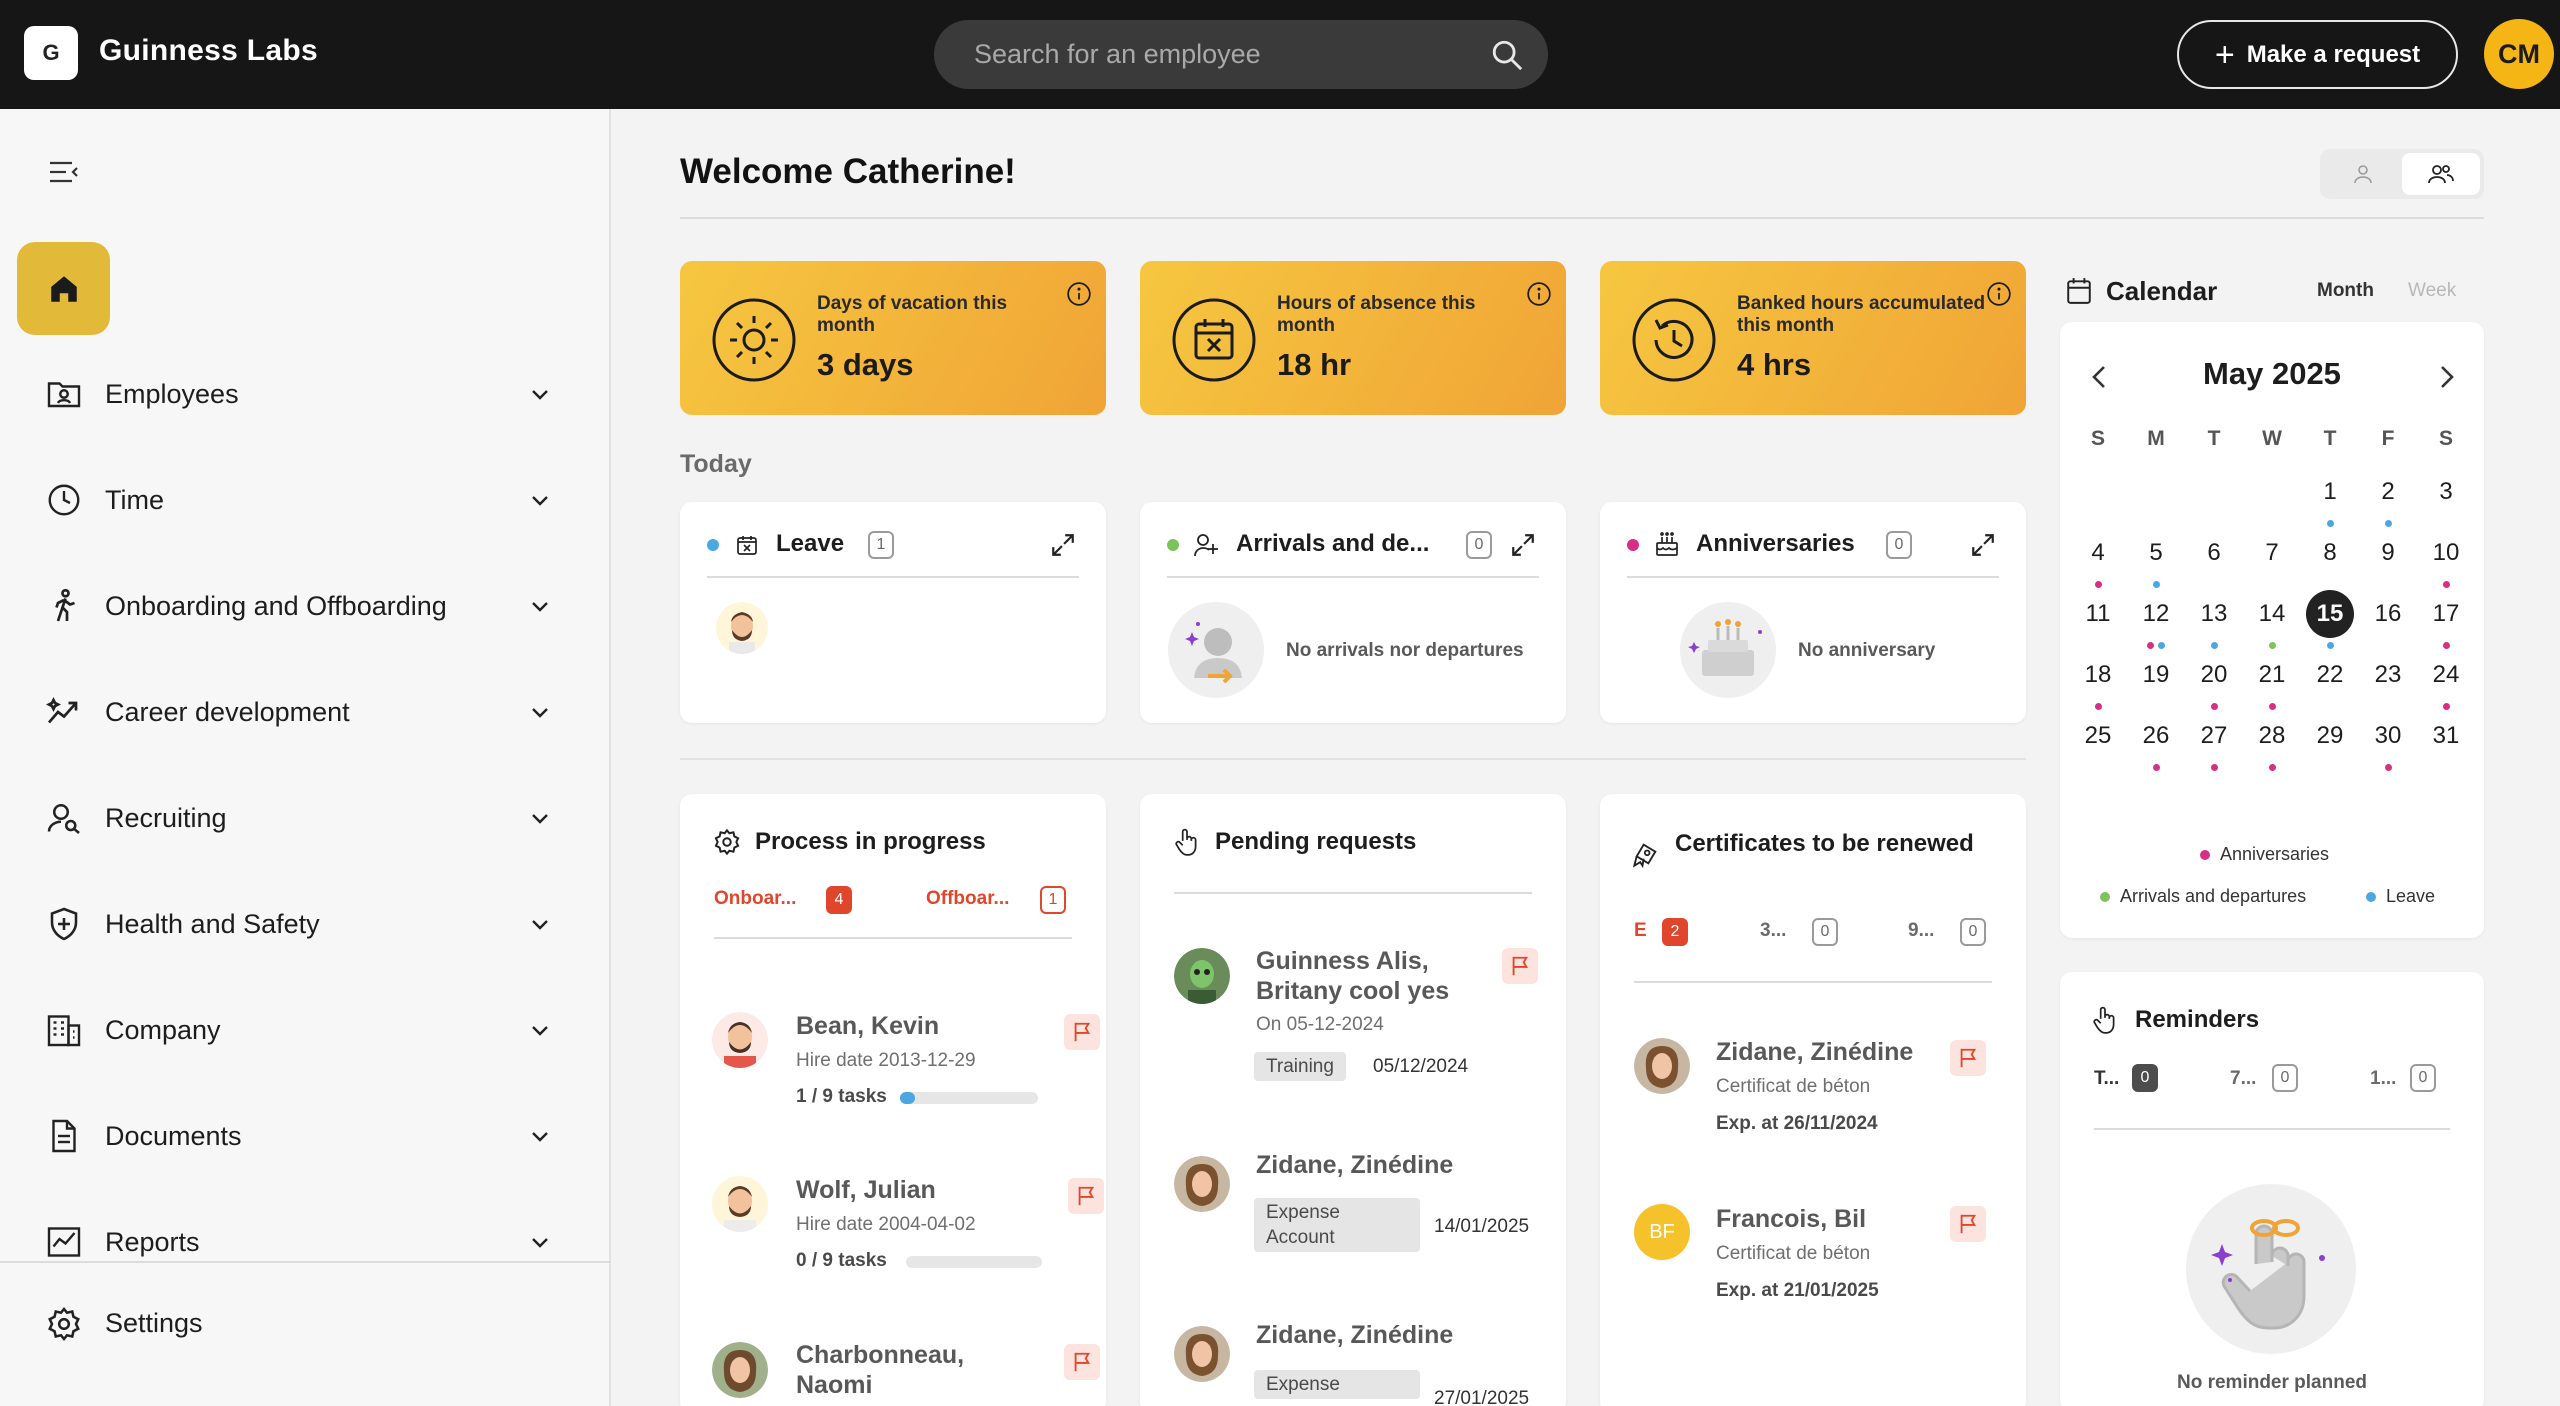 The image size is (2560, 1406). Describe the element at coordinates (2441, 174) in the screenshot. I see `team-view-button` at that location.